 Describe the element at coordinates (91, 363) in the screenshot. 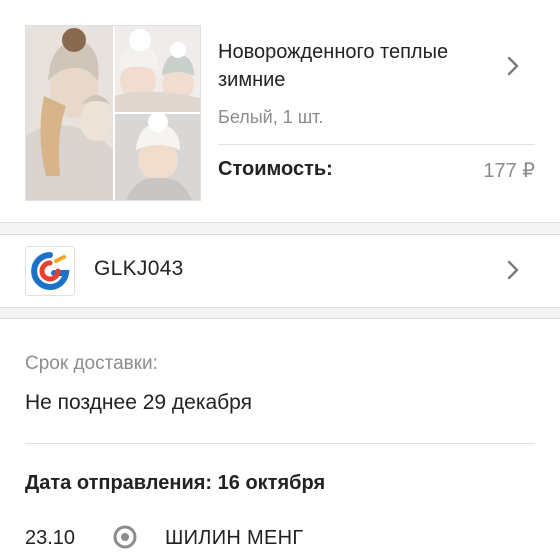

I see `delivery-deadline-label: Срок доставки:` at that location.